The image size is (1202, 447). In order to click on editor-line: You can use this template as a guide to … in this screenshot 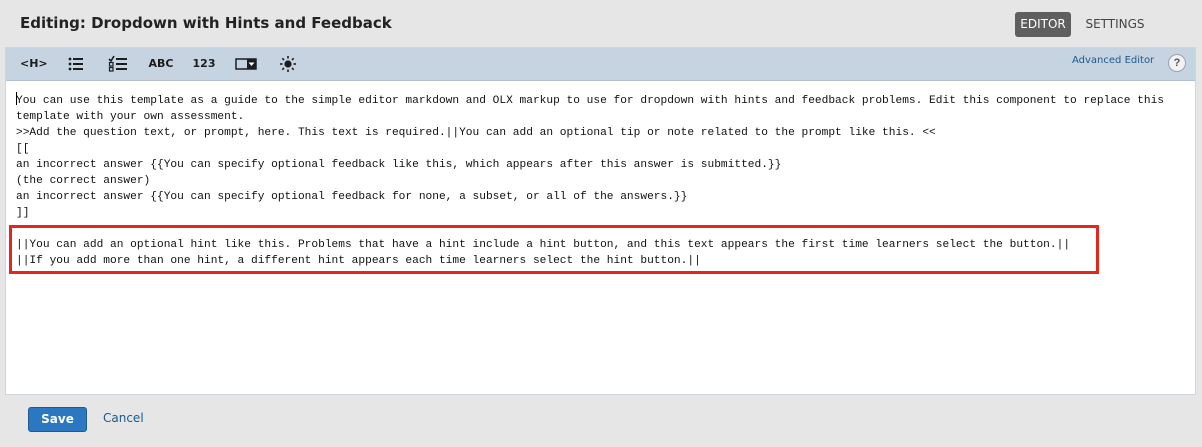, I will do `click(600, 100)`.